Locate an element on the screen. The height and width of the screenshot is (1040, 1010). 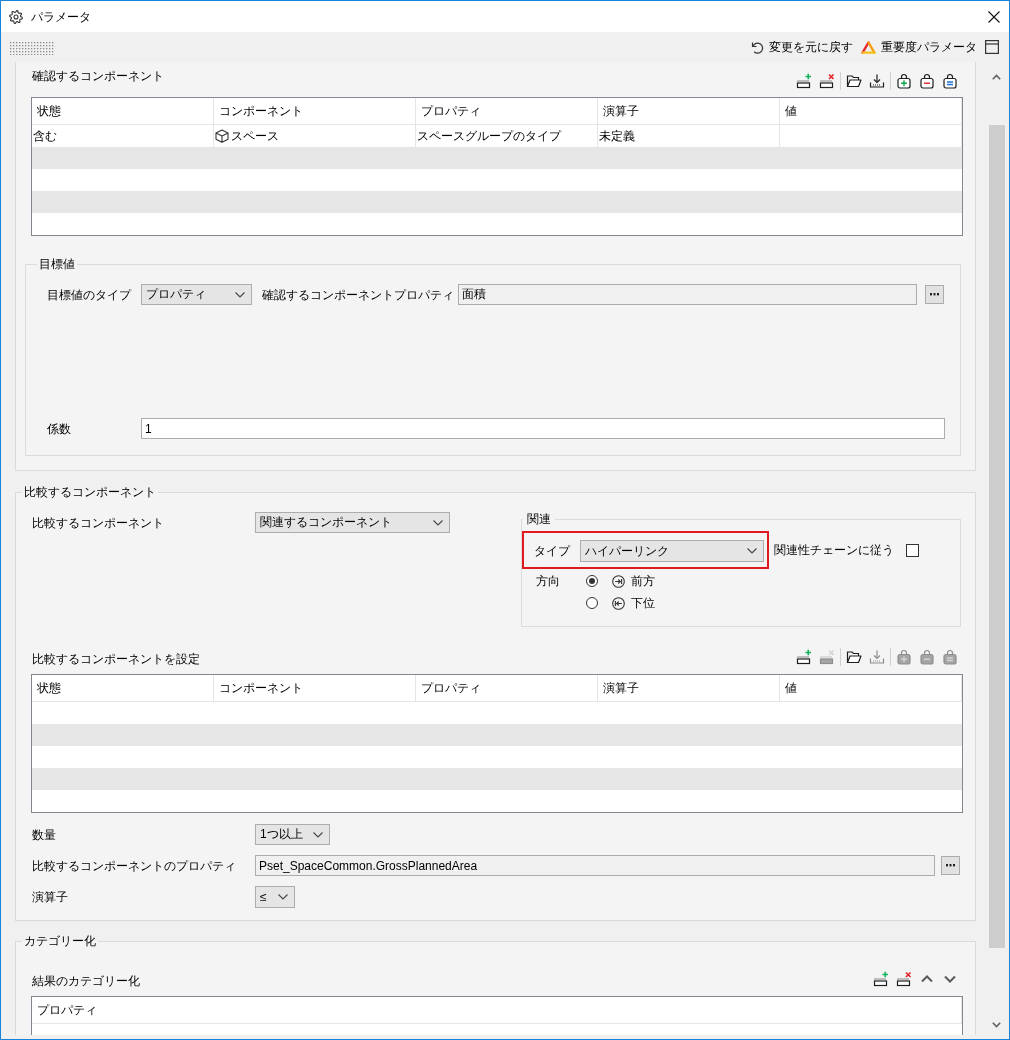
drag-handle-icon is located at coordinates (32, 48).